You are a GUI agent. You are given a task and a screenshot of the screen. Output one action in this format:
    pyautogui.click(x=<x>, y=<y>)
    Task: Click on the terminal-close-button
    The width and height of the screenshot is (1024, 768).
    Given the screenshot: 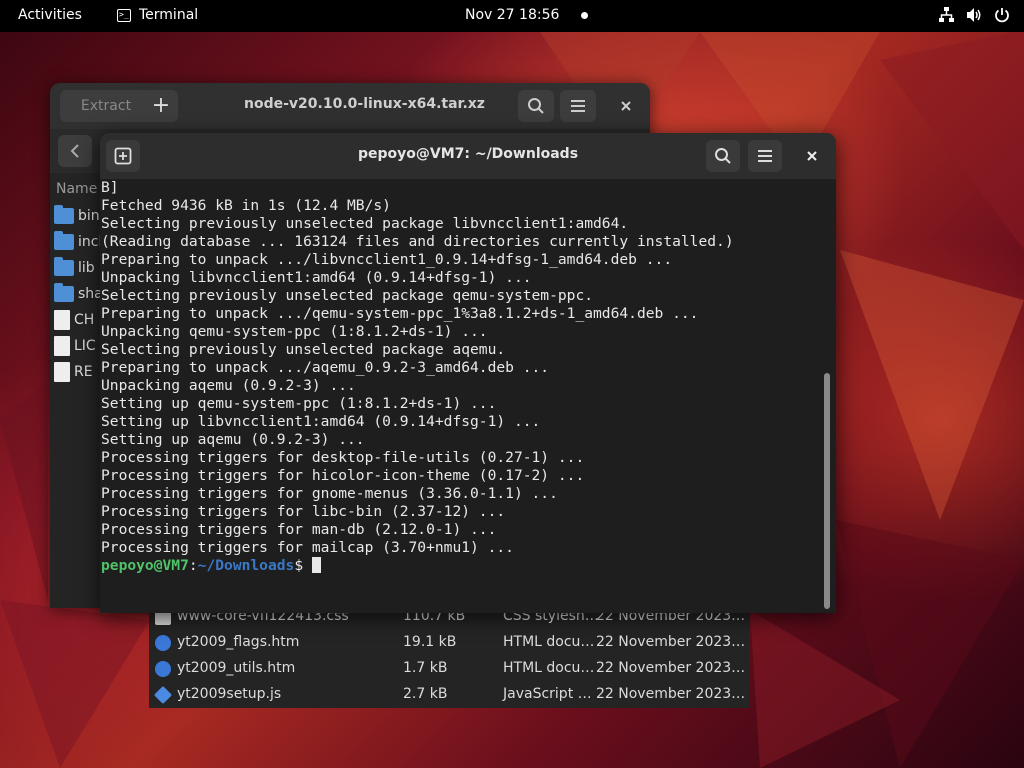 What is the action you would take?
    pyautogui.click(x=812, y=156)
    